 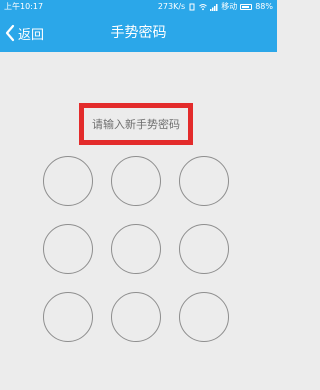 I want to click on prompt-highlight-box: 请输入新手势密码, so click(x=136, y=124).